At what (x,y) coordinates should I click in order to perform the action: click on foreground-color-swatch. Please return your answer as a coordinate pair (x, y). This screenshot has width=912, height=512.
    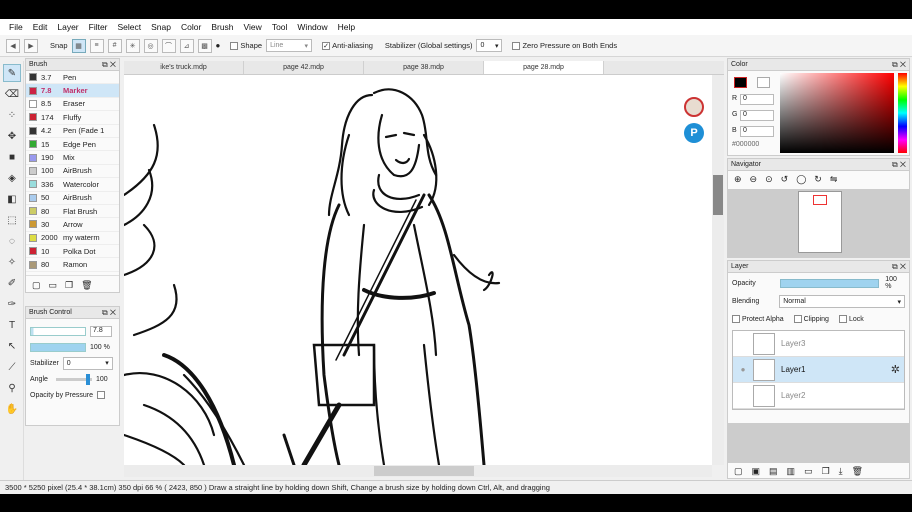
    Looking at the image, I should click on (740, 82).